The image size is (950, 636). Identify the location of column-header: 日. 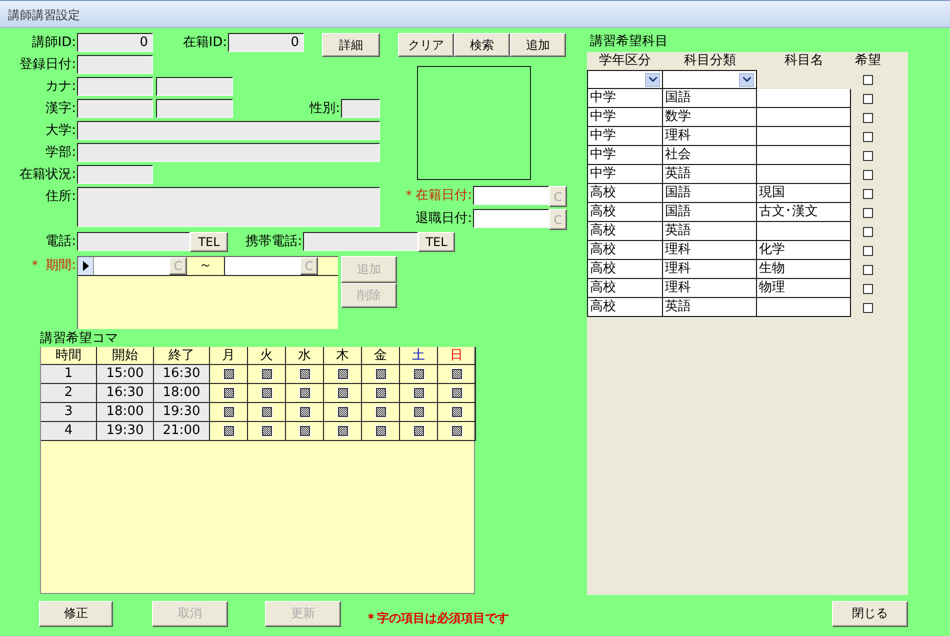
(457, 356).